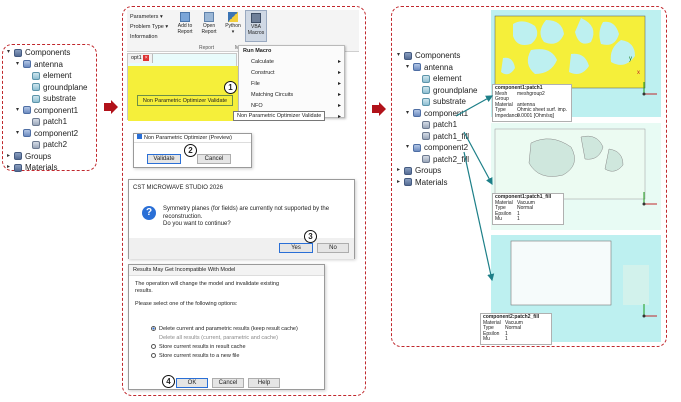 Image resolution: width=681 pixels, height=402 pixels. What do you see at coordinates (57, 76) in the screenshot?
I see `tree-item-label: element` at bounding box center [57, 76].